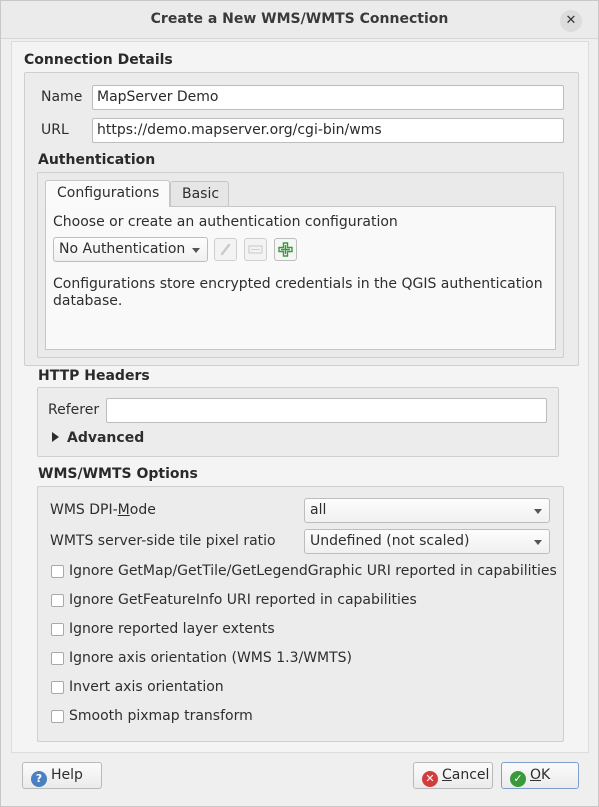 This screenshot has width=599, height=807. Describe the element at coordinates (328, 130) in the screenshot. I see `url-input: https://demo.mapserver.org/cgi-bin/wms` at that location.